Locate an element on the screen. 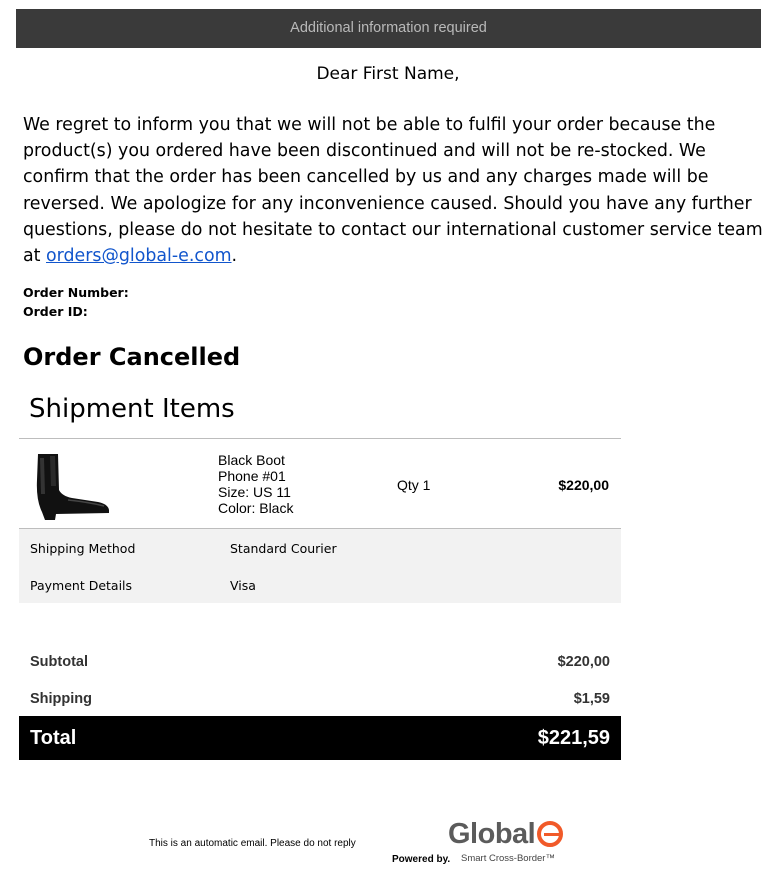 This screenshot has width=776, height=881. order-id-label: Order ID: is located at coordinates (55, 311).